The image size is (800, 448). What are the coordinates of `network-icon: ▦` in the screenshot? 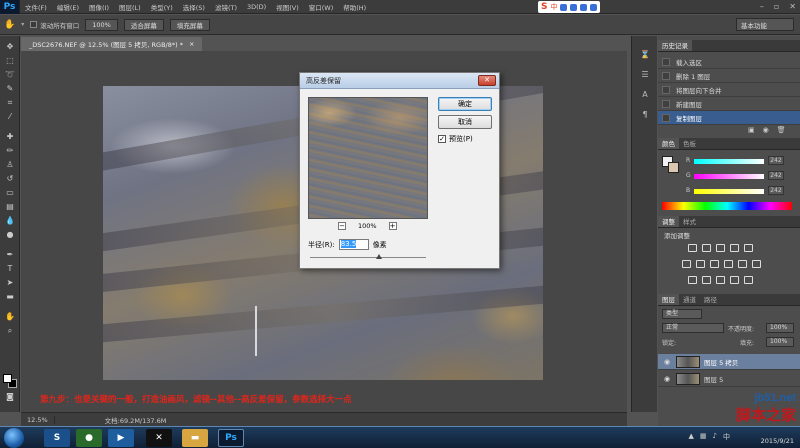 It's located at (703, 437).